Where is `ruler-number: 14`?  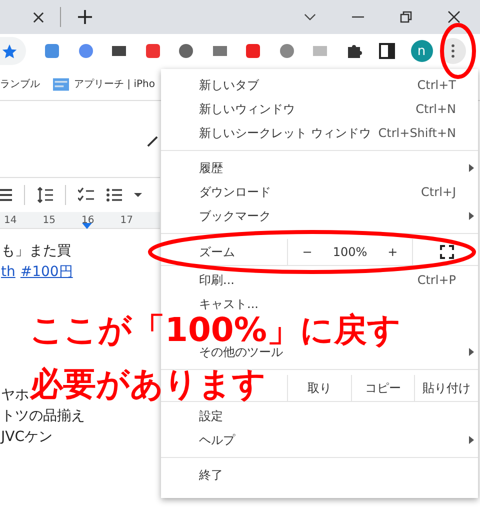 ruler-number: 14 is located at coordinates (10, 220).